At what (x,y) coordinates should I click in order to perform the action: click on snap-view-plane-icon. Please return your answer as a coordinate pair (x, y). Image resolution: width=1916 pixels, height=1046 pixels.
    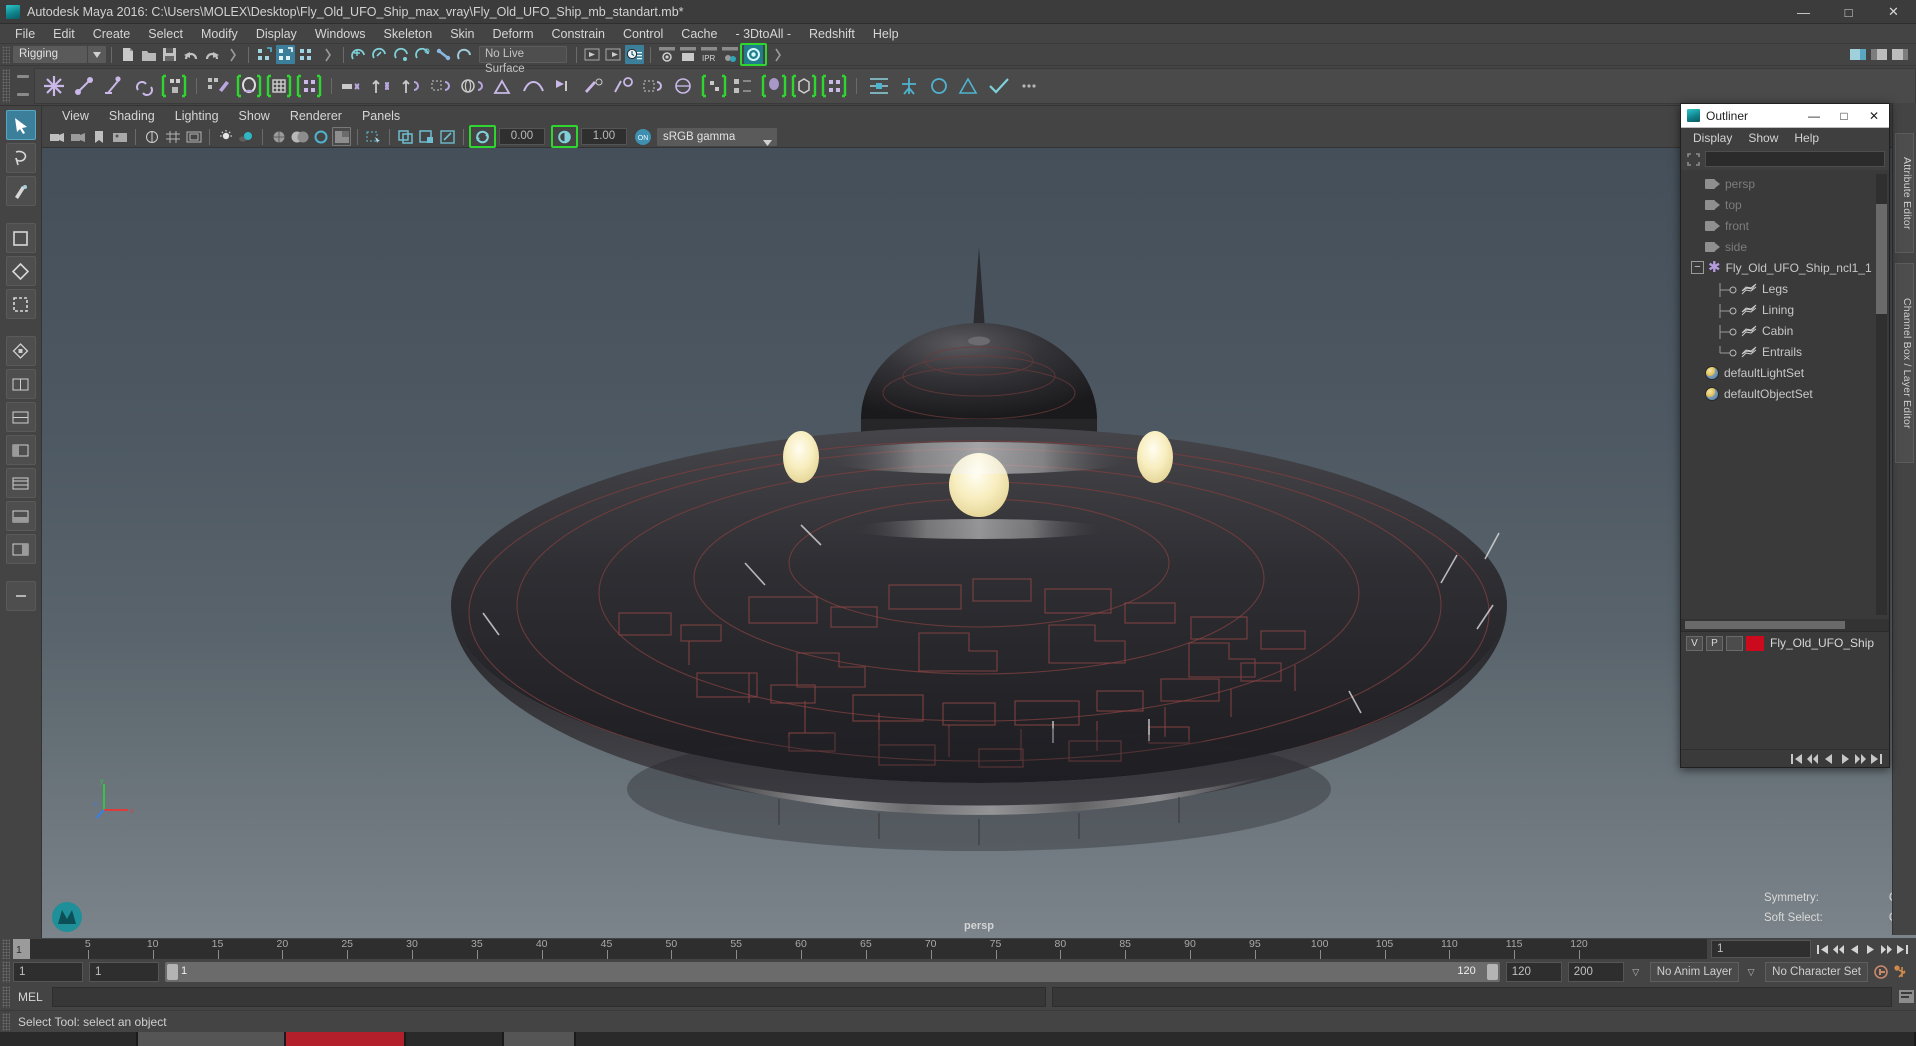
    Looking at the image, I should click on (443, 54).